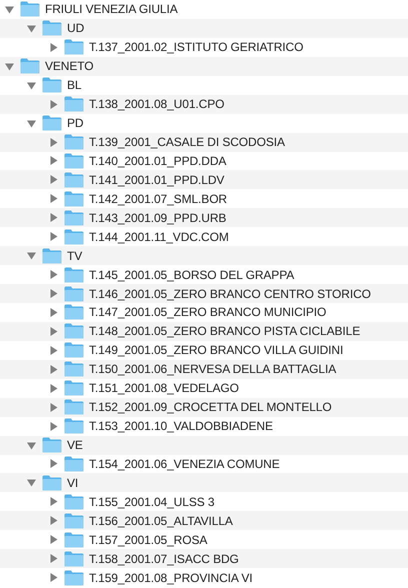 The height and width of the screenshot is (588, 408). I want to click on folder-name: T.144_2001.11_VDC.COM, so click(159, 237).